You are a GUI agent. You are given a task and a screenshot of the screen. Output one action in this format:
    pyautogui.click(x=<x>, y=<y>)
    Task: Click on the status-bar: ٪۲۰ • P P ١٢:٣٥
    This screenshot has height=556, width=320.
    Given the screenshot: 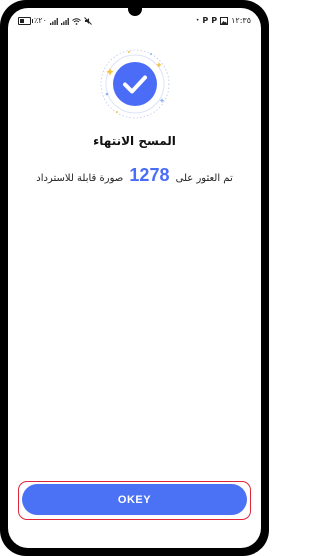 What is the action you would take?
    pyautogui.click(x=134, y=21)
    